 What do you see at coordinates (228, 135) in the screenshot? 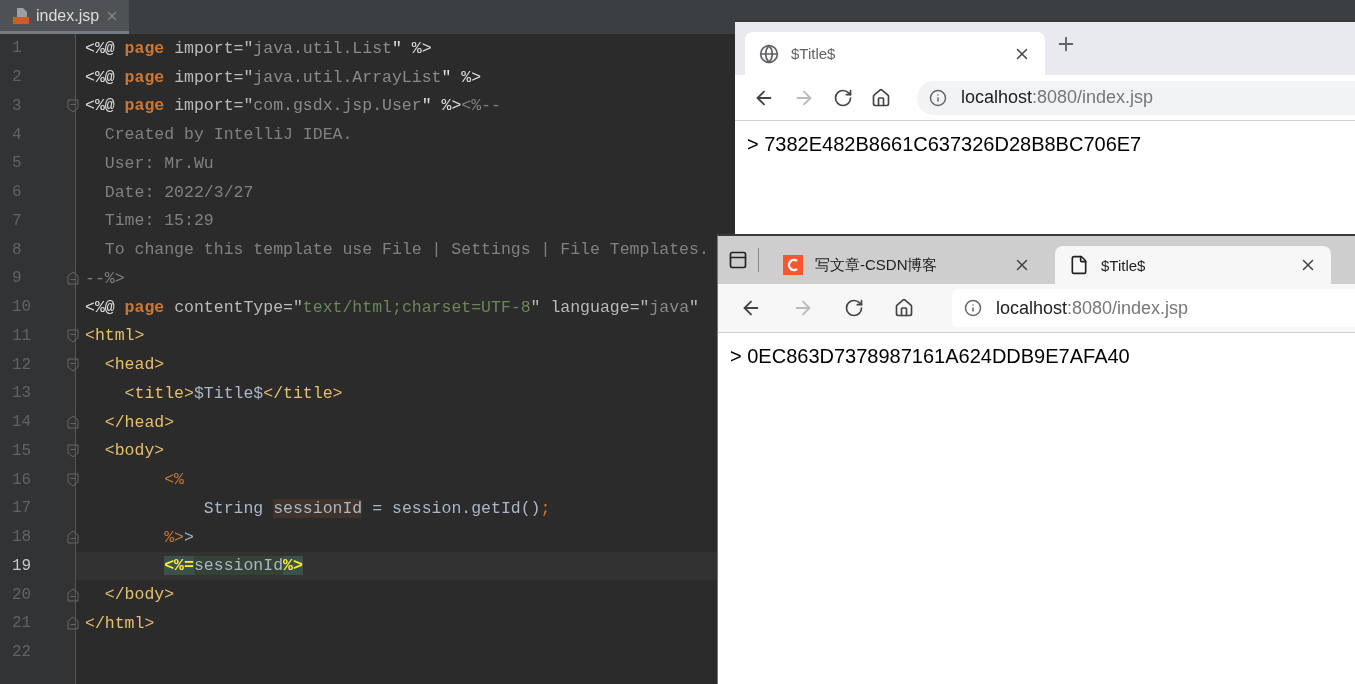
I see `code-line: Created by IntelliJ IDEA.` at bounding box center [228, 135].